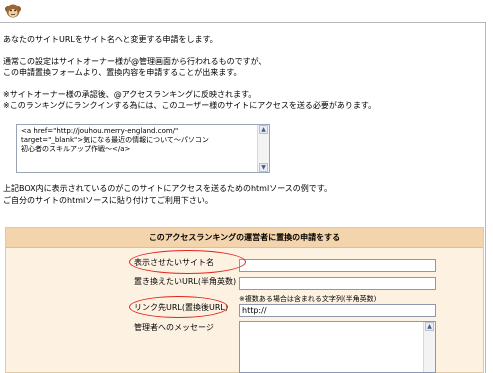  What do you see at coordinates (429, 347) in the screenshot?
I see `vertical-scrollbar: ▲` at bounding box center [429, 347].